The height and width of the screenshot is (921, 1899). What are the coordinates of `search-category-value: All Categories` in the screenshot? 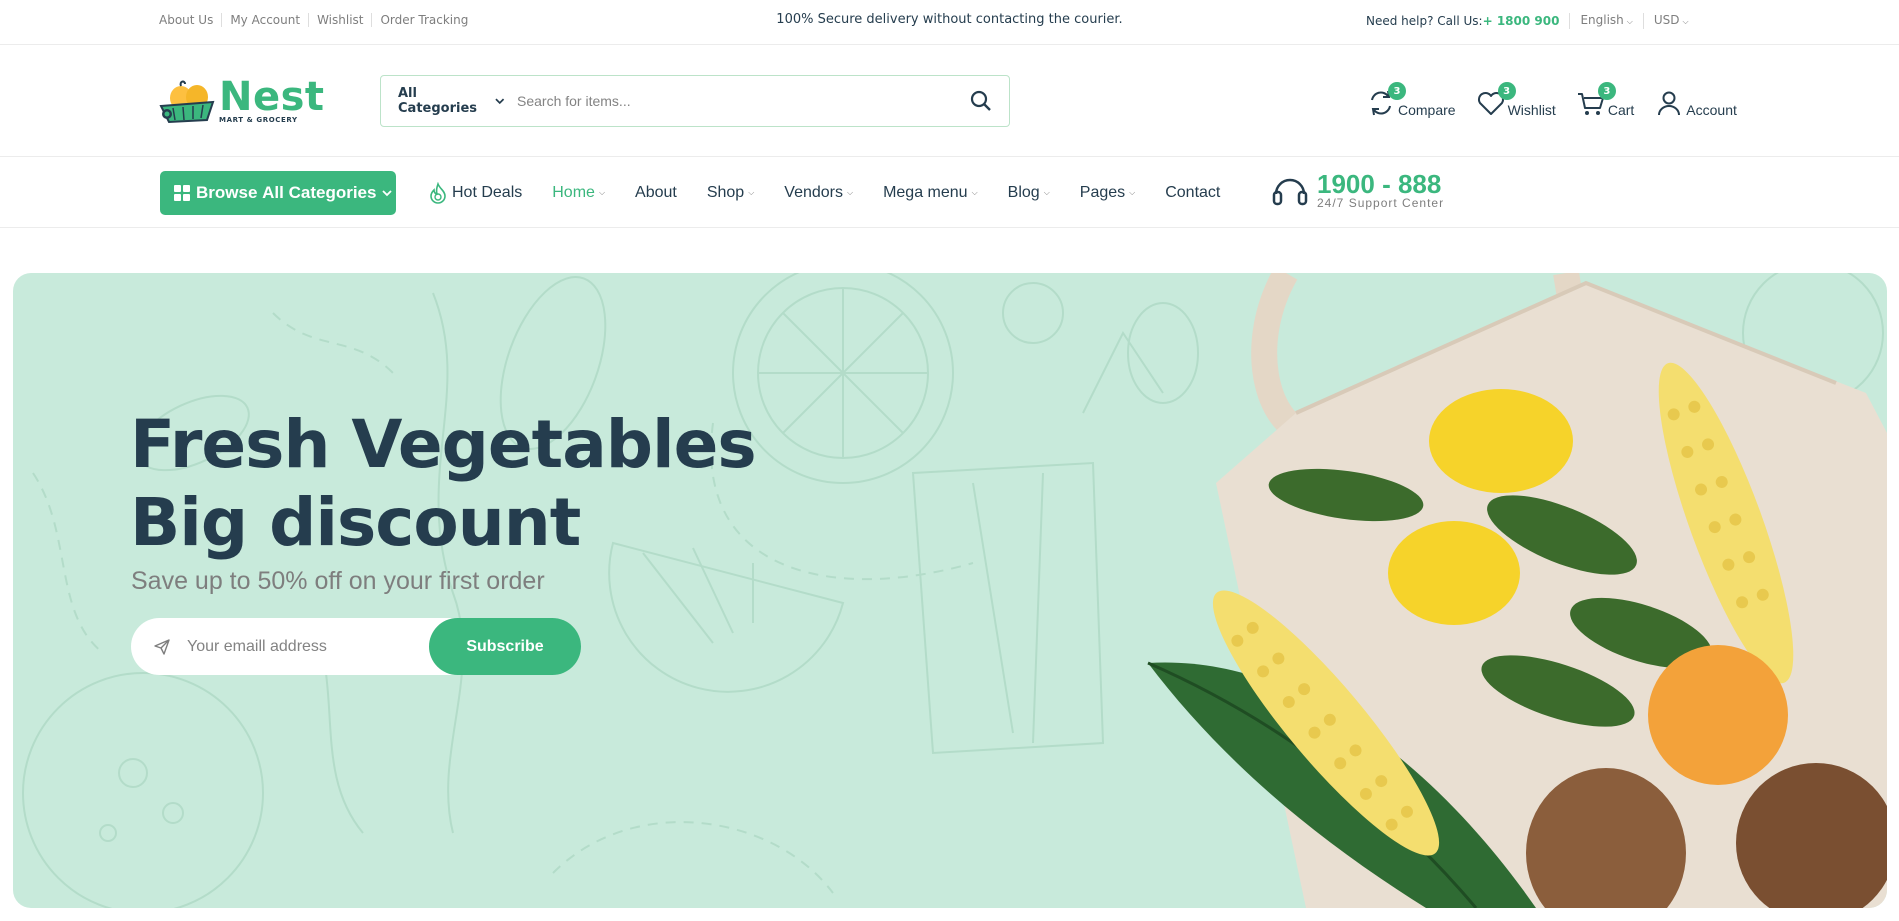 It's located at (438, 101).